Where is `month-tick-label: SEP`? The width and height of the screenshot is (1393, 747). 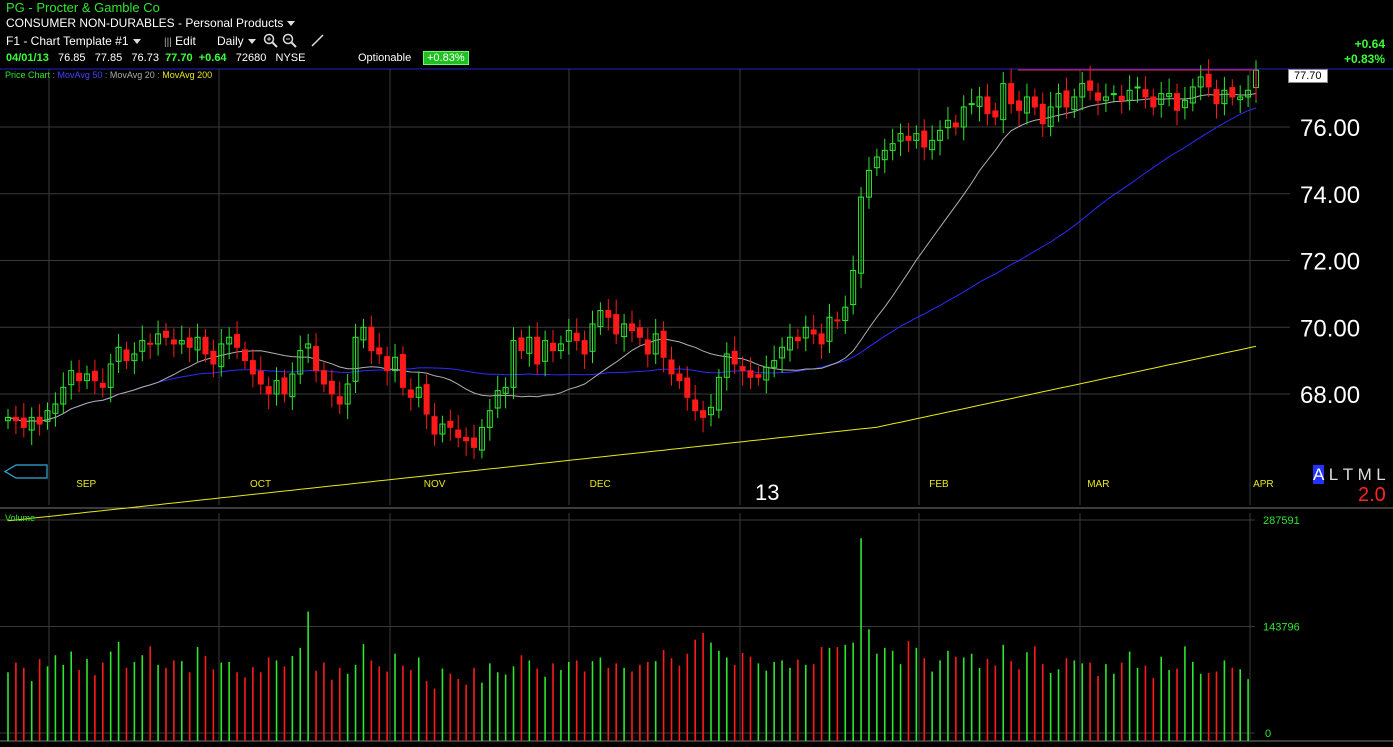
month-tick-label: SEP is located at coordinates (86, 484).